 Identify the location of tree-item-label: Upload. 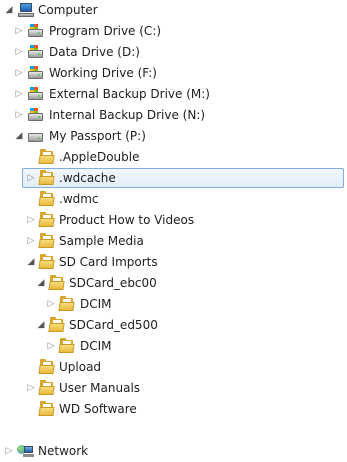
(80, 367).